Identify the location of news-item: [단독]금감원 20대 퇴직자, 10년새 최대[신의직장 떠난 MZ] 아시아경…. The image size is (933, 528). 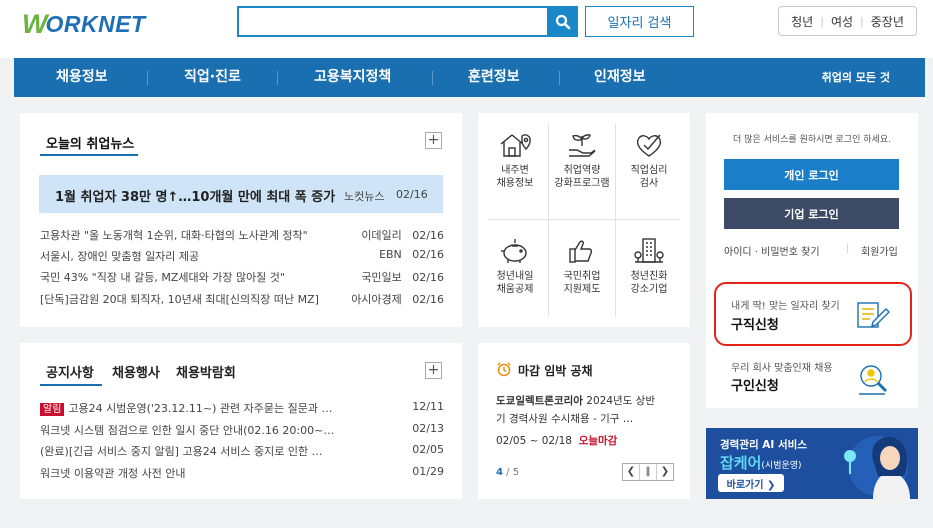
(242, 299).